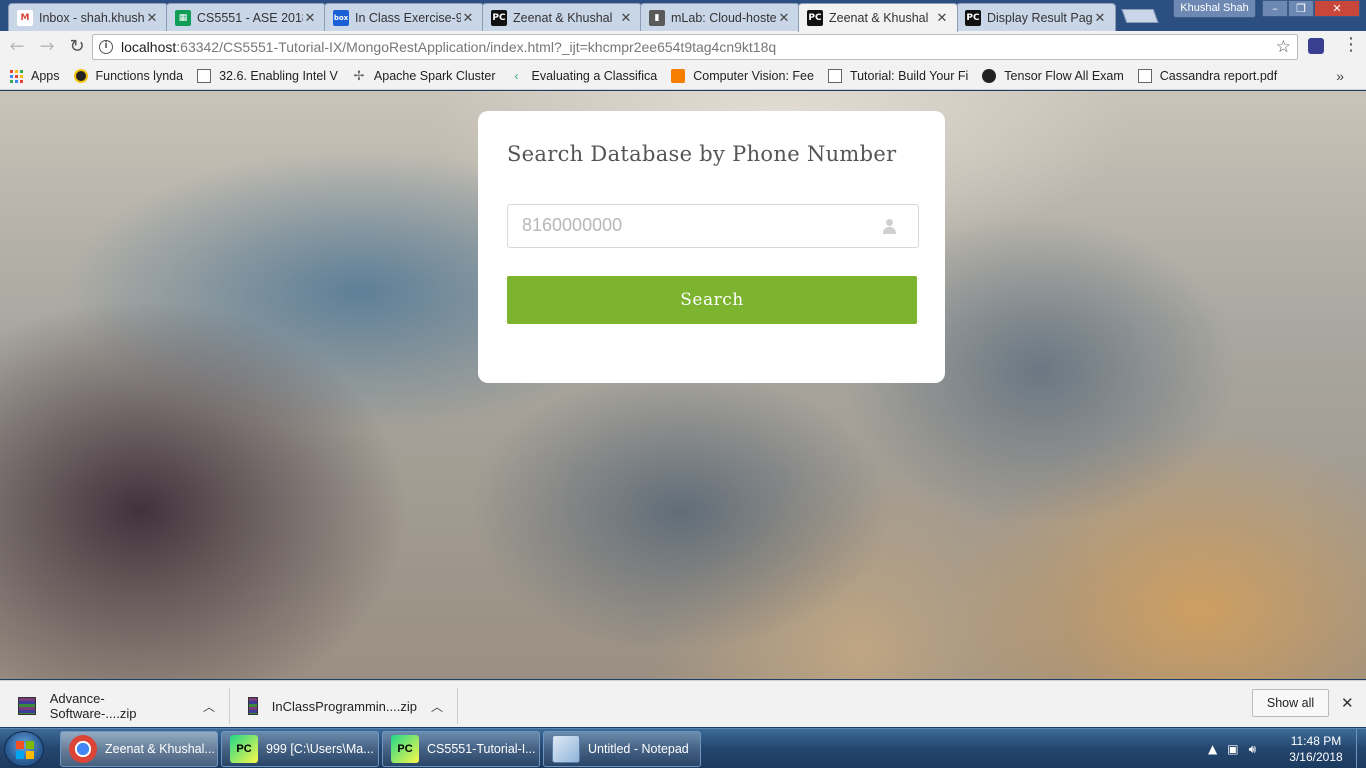 The image size is (1366, 768). I want to click on spark-icon: ✢, so click(359, 75).